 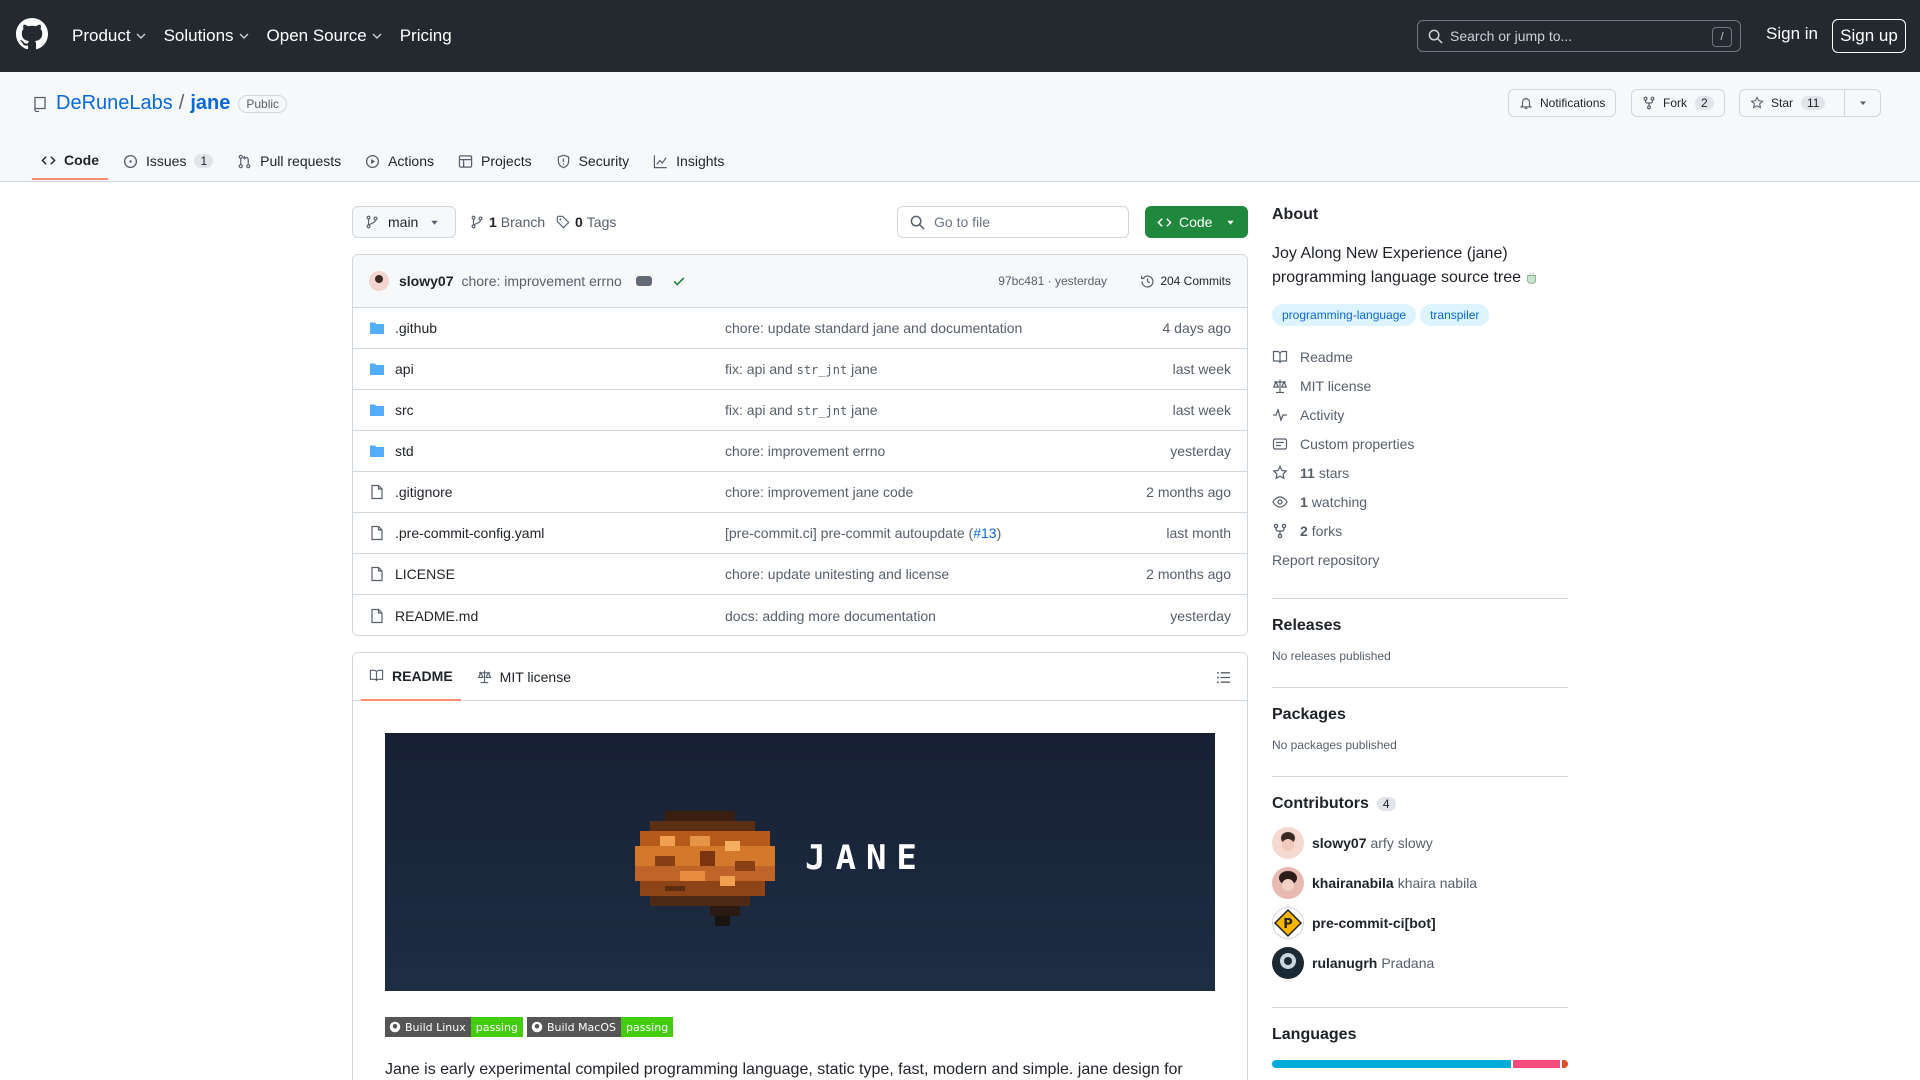 What do you see at coordinates (600, 1027) in the screenshot?
I see `build-macos-badge: Build MacOS passing` at bounding box center [600, 1027].